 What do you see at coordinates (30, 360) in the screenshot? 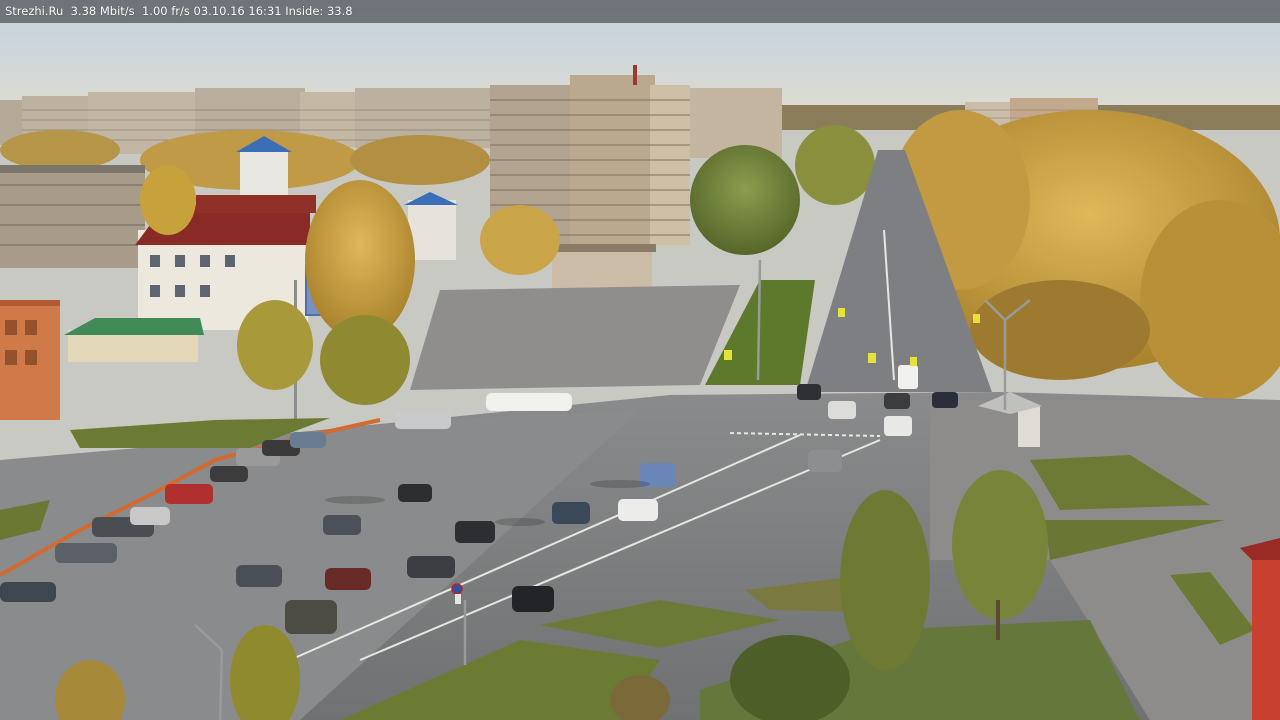
I see `orange-shop-building` at bounding box center [30, 360].